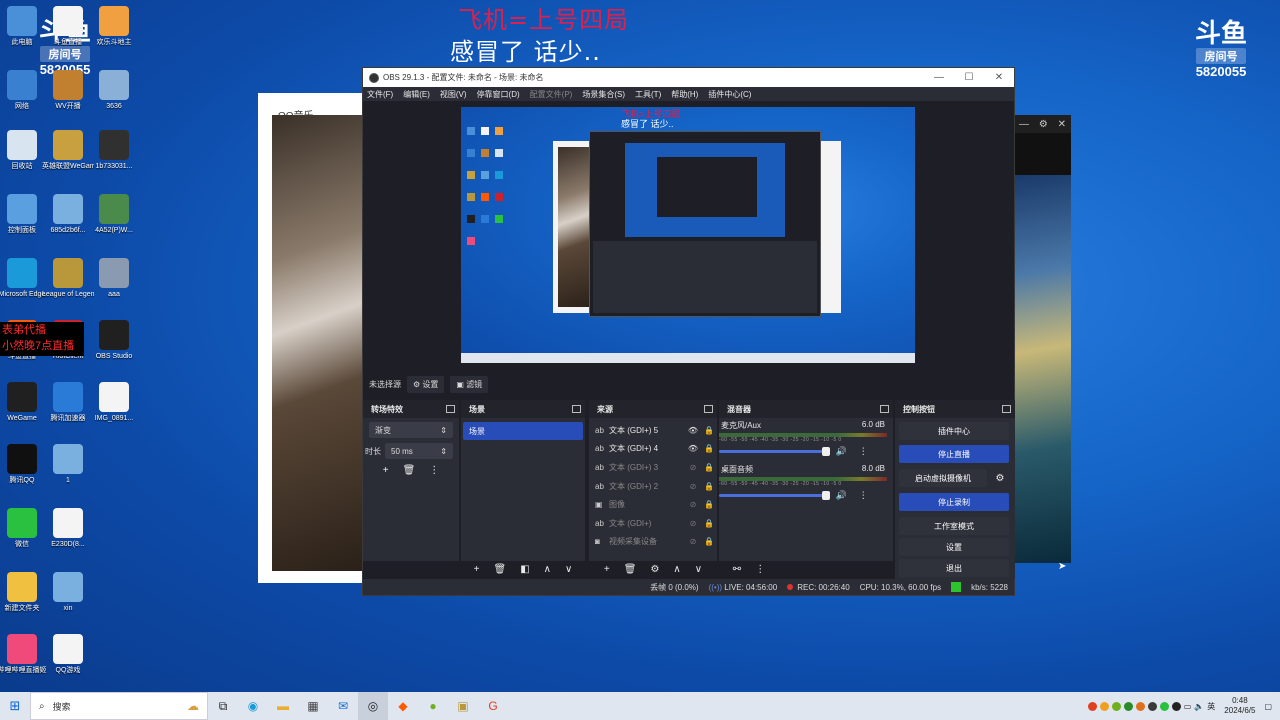 The image size is (1280, 720). I want to click on desktop-icon: 腾讯QQ, so click(24, 464).